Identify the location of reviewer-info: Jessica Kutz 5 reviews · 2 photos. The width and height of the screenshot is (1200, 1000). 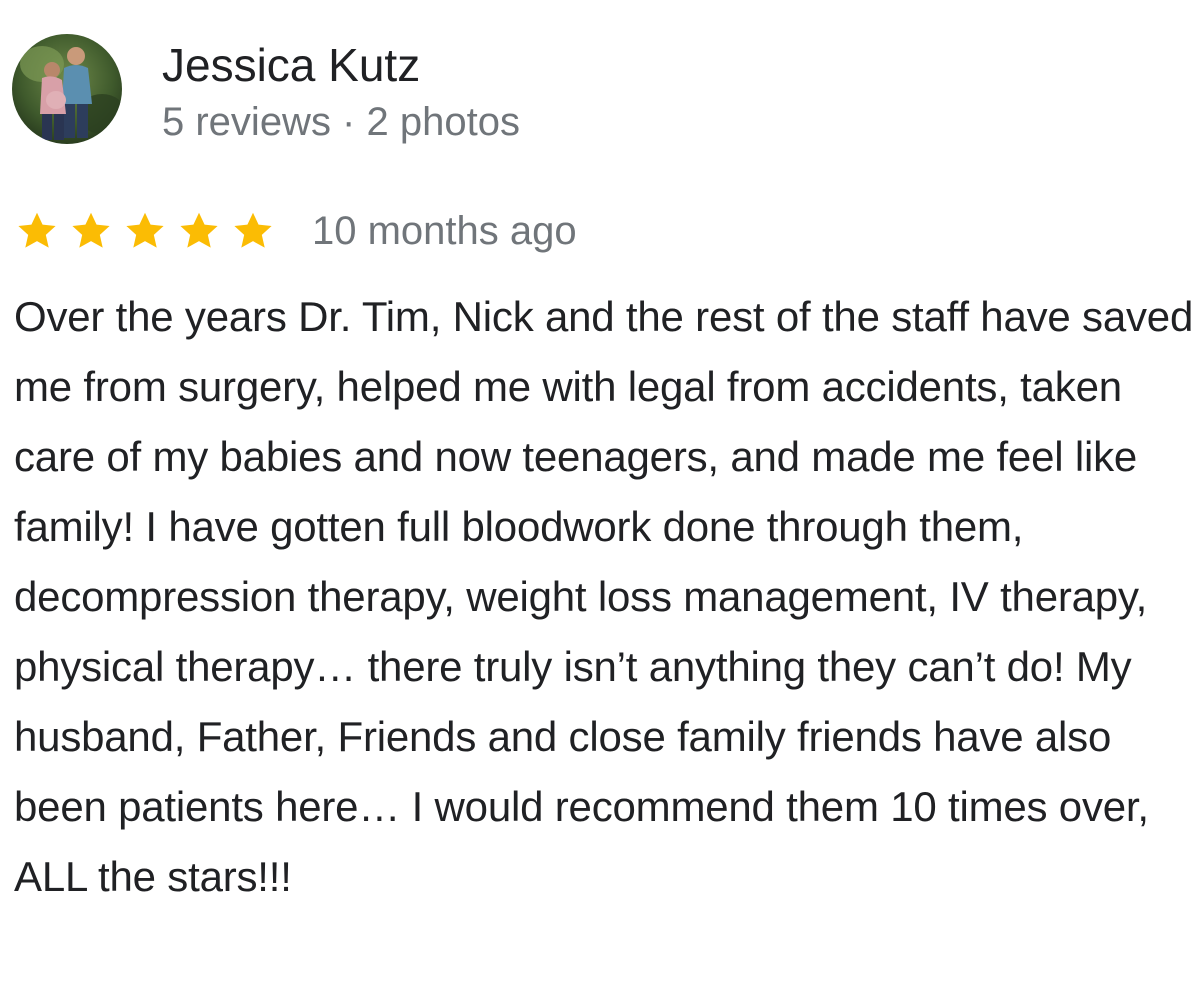
(341, 90).